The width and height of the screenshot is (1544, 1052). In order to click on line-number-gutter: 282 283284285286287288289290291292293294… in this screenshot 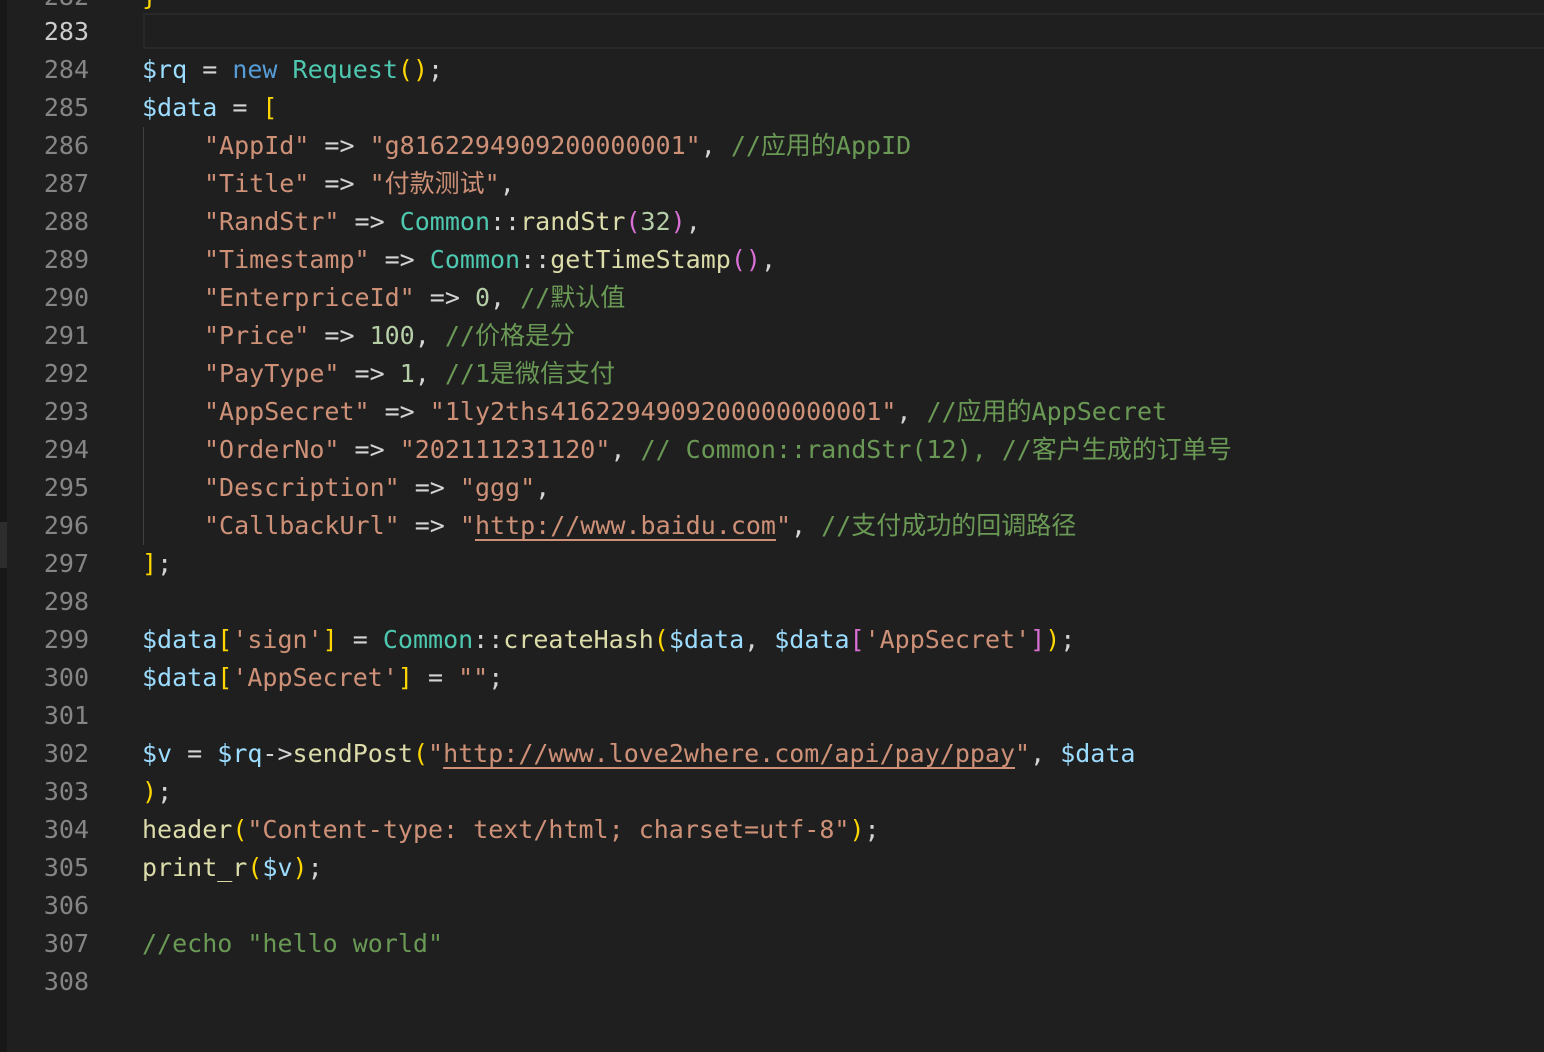, I will do `click(52, 526)`.